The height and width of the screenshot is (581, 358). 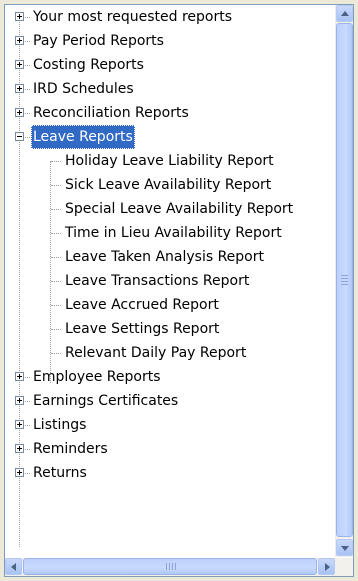 I want to click on tree-leaf-label: Sick Leave Availability Report, so click(x=168, y=185).